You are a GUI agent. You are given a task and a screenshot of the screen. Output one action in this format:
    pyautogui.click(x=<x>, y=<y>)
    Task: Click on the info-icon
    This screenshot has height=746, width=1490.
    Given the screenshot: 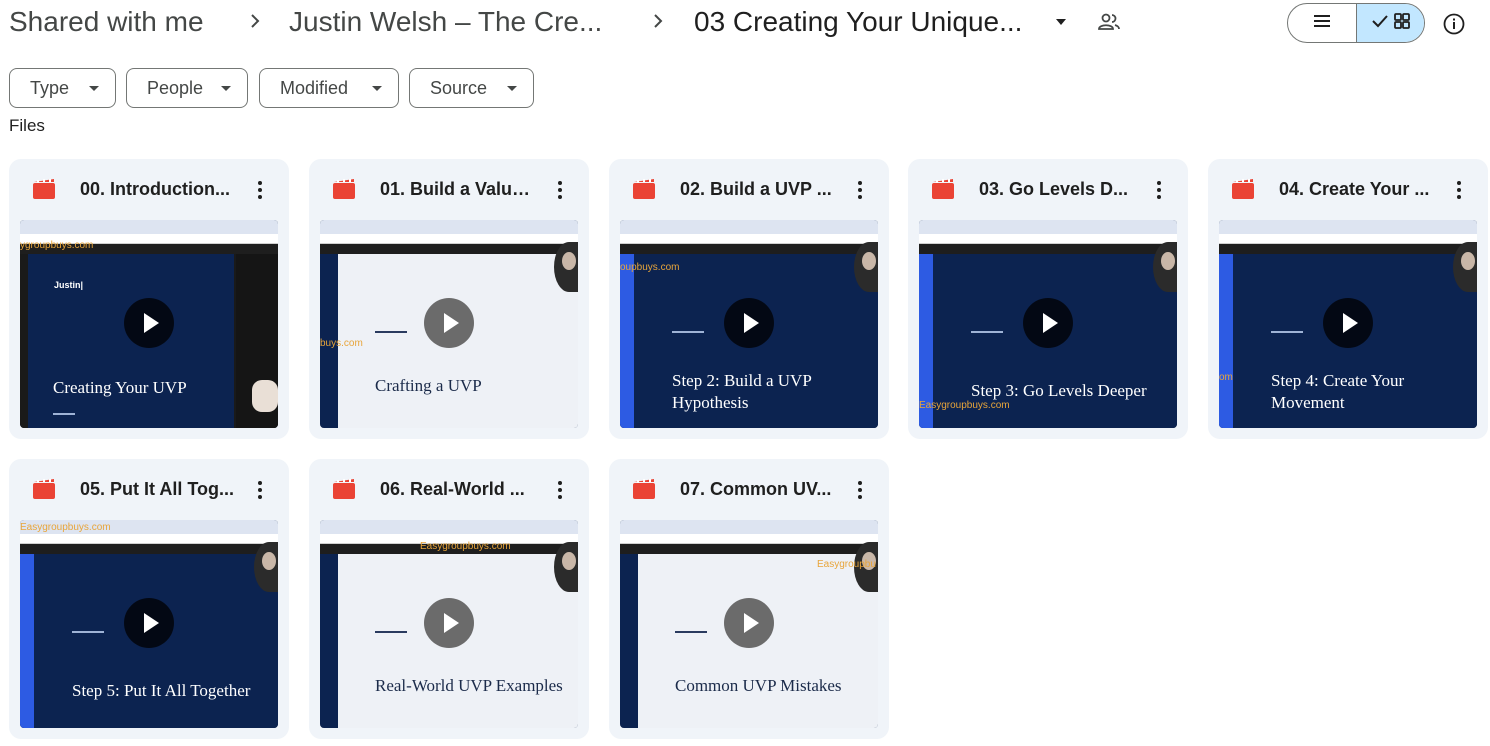 What is the action you would take?
    pyautogui.click(x=1454, y=24)
    